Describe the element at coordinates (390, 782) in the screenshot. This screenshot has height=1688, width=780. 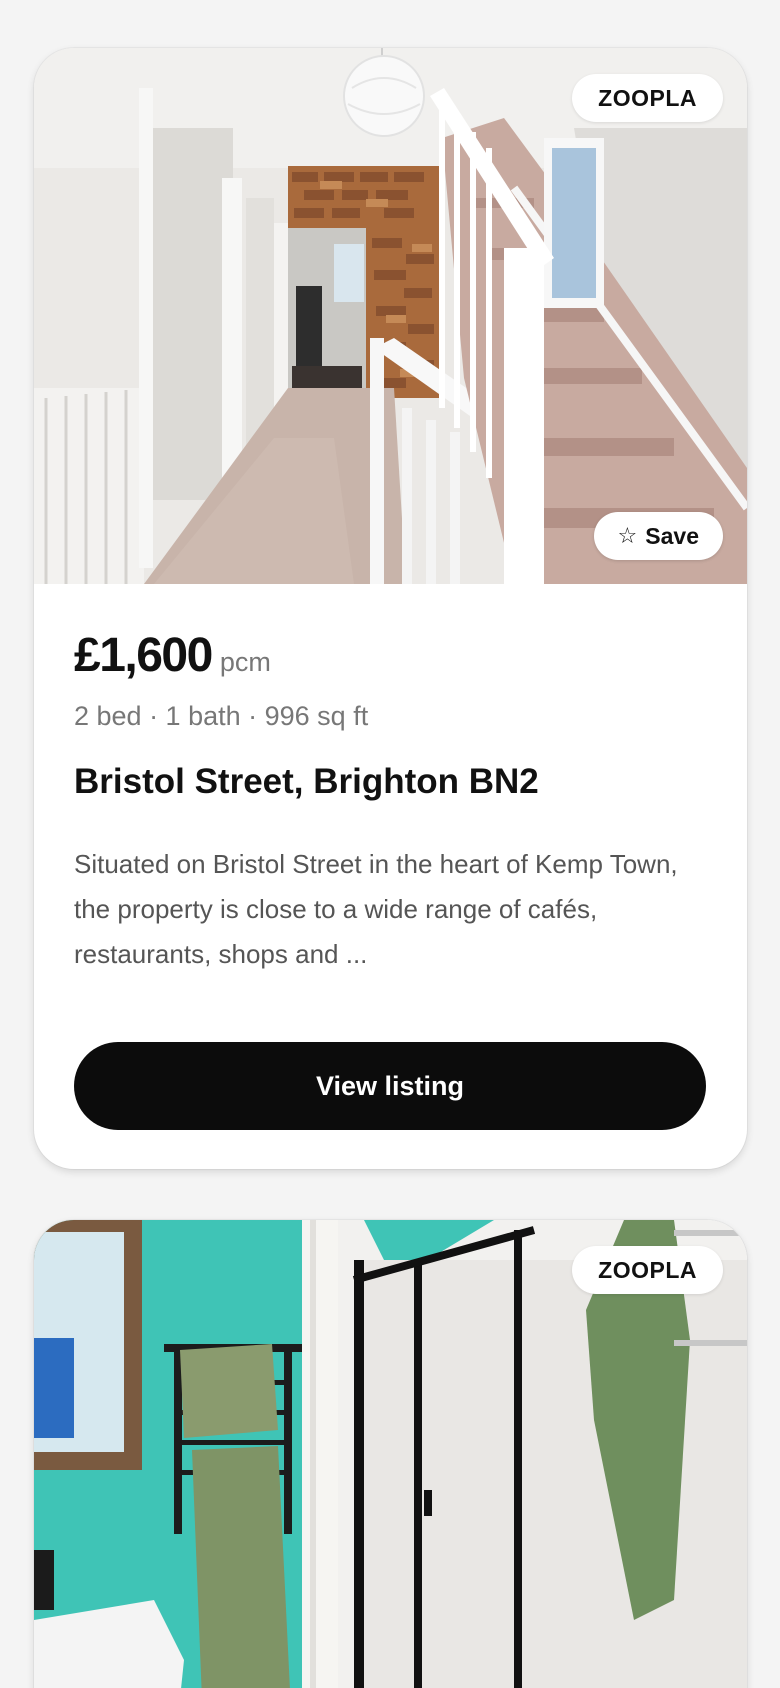
I see `listing-address: Bristol Street, Brighton BN2` at that location.